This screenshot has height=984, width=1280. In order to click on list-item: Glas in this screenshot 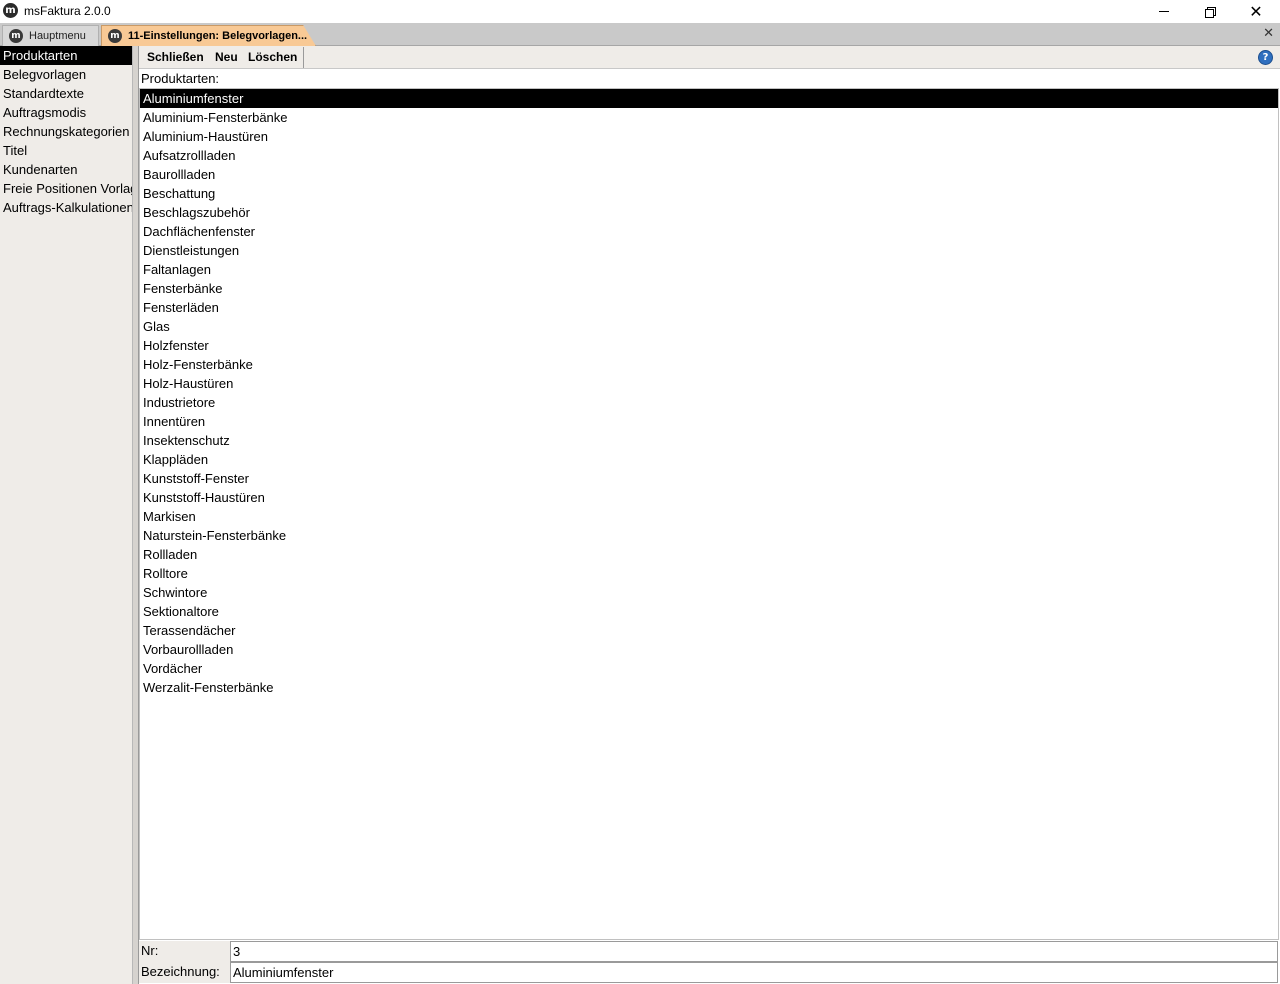, I will do `click(709, 326)`.